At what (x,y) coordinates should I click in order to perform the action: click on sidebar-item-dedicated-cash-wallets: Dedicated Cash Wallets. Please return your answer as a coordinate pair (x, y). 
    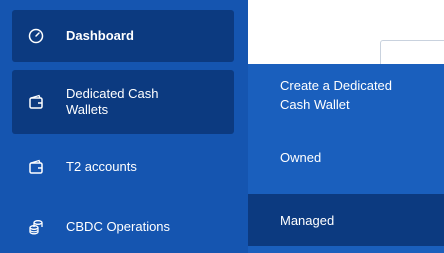
    Looking at the image, I should click on (123, 102).